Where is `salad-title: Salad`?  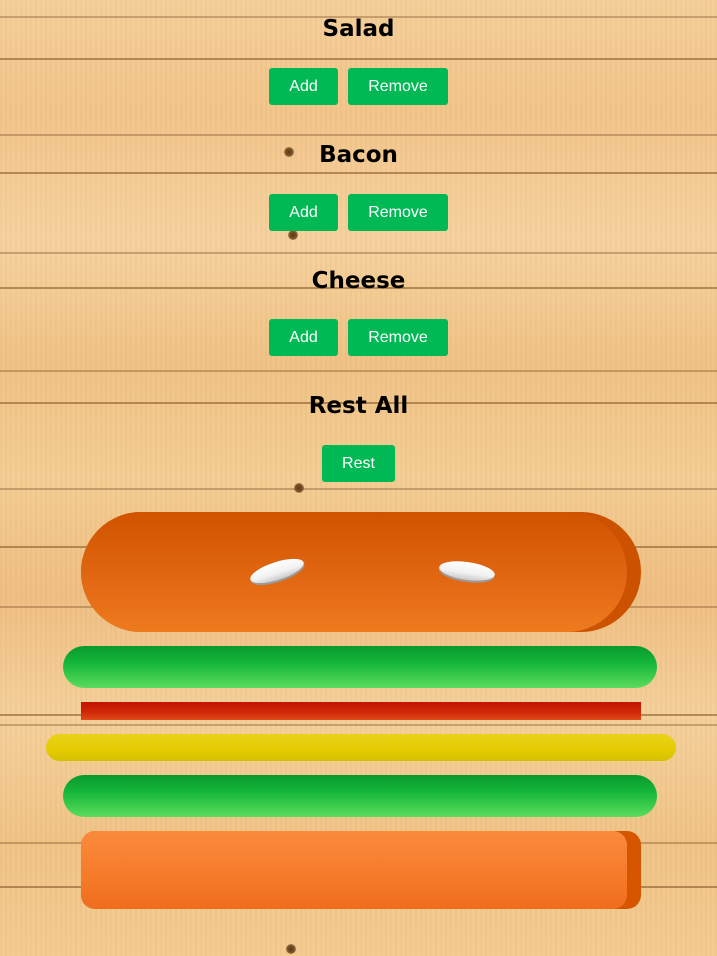 salad-title: Salad is located at coordinates (358, 29).